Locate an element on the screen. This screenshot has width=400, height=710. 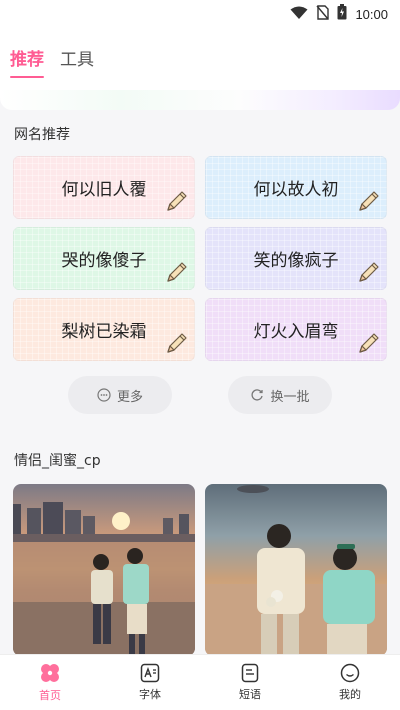
more-dots-icon is located at coordinates (104, 395).